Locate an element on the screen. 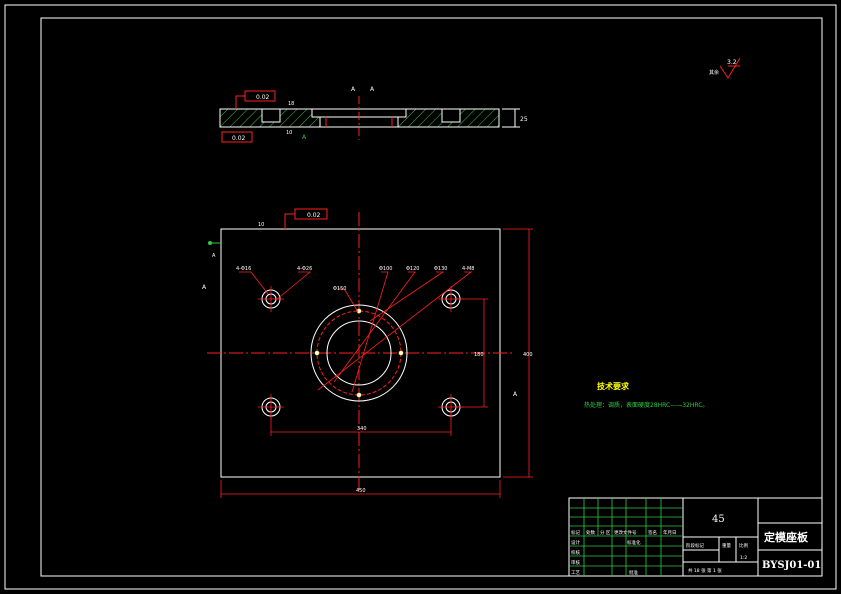 The height and width of the screenshot is (594, 841). label-date: 年月日 is located at coordinates (670, 532).